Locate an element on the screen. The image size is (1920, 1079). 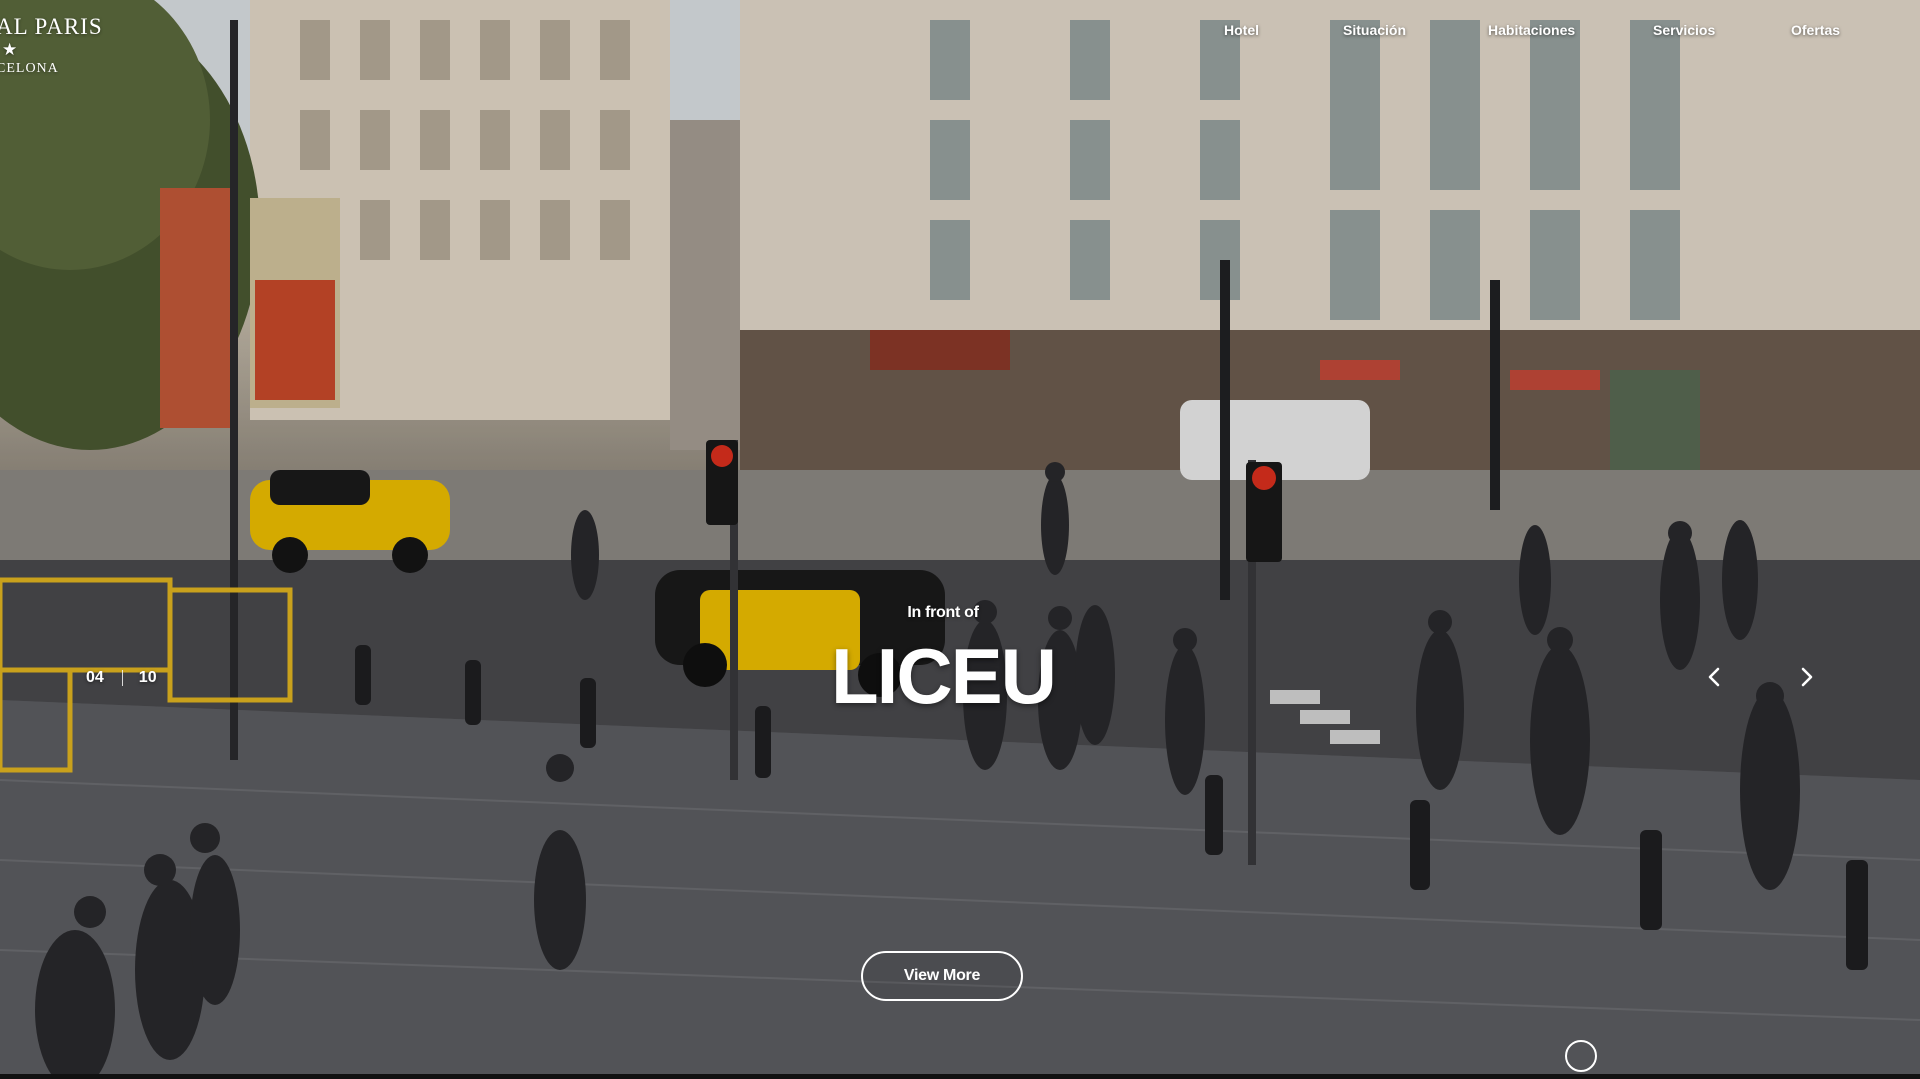
brand-city: CELONA is located at coordinates (29, 68).